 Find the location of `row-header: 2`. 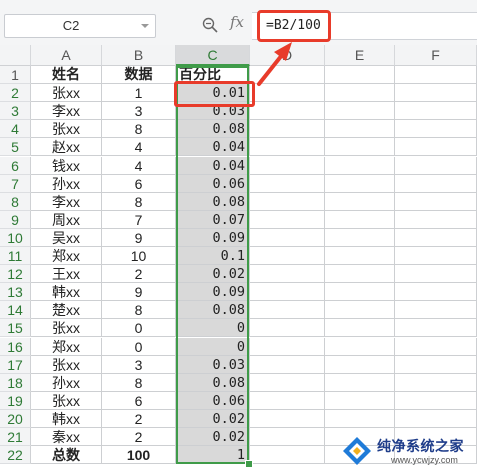

row-header: 2 is located at coordinates (15, 93).